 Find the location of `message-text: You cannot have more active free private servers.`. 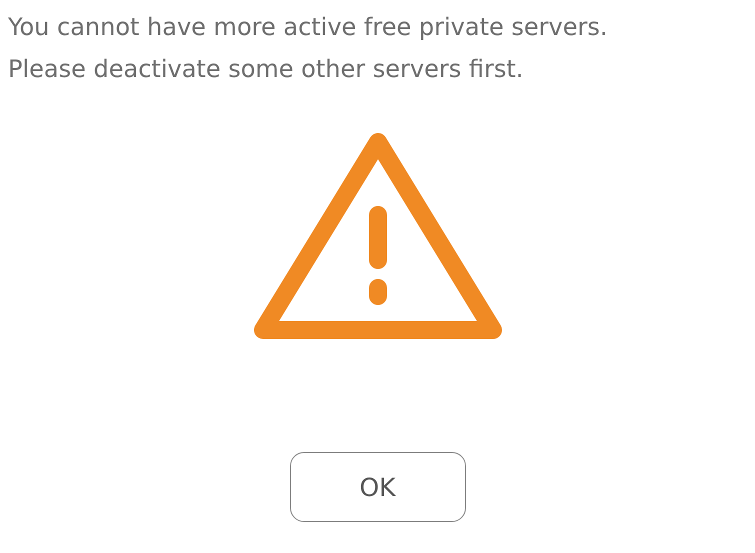

message-text: You cannot have more active free private servers. is located at coordinates (308, 27).